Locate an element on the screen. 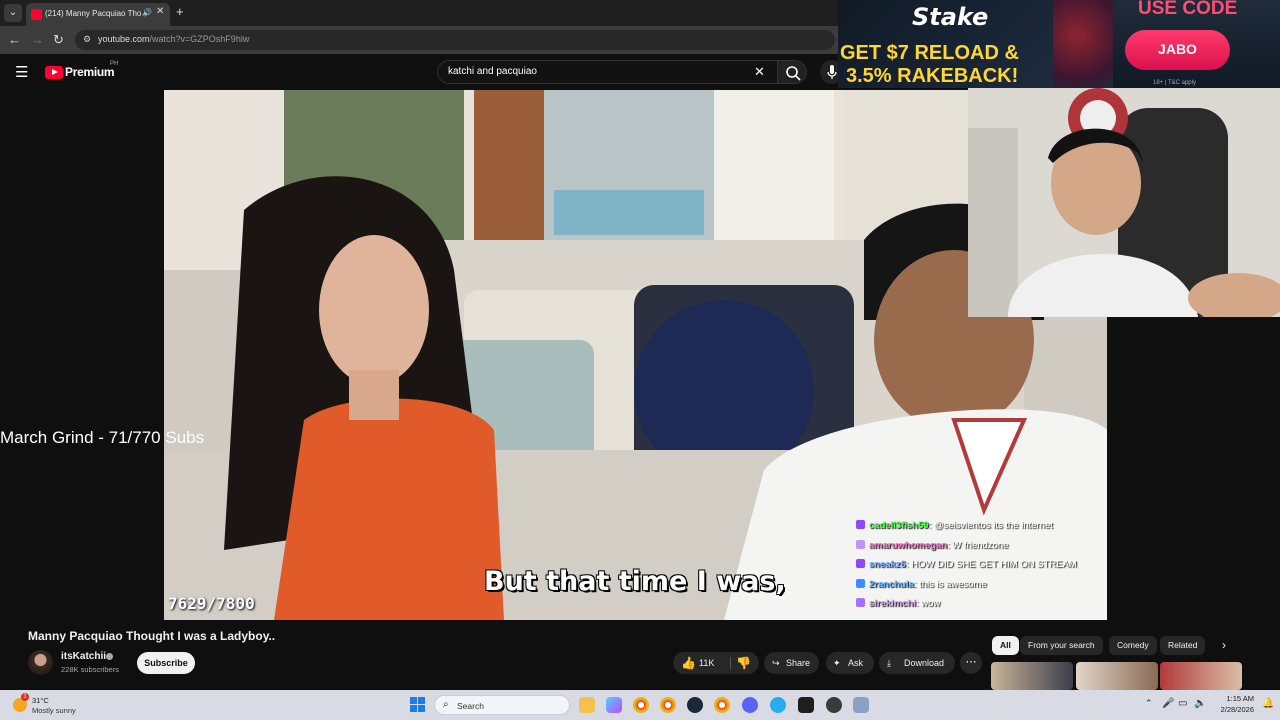  ask-button: ✦ Ask is located at coordinates (850, 663).